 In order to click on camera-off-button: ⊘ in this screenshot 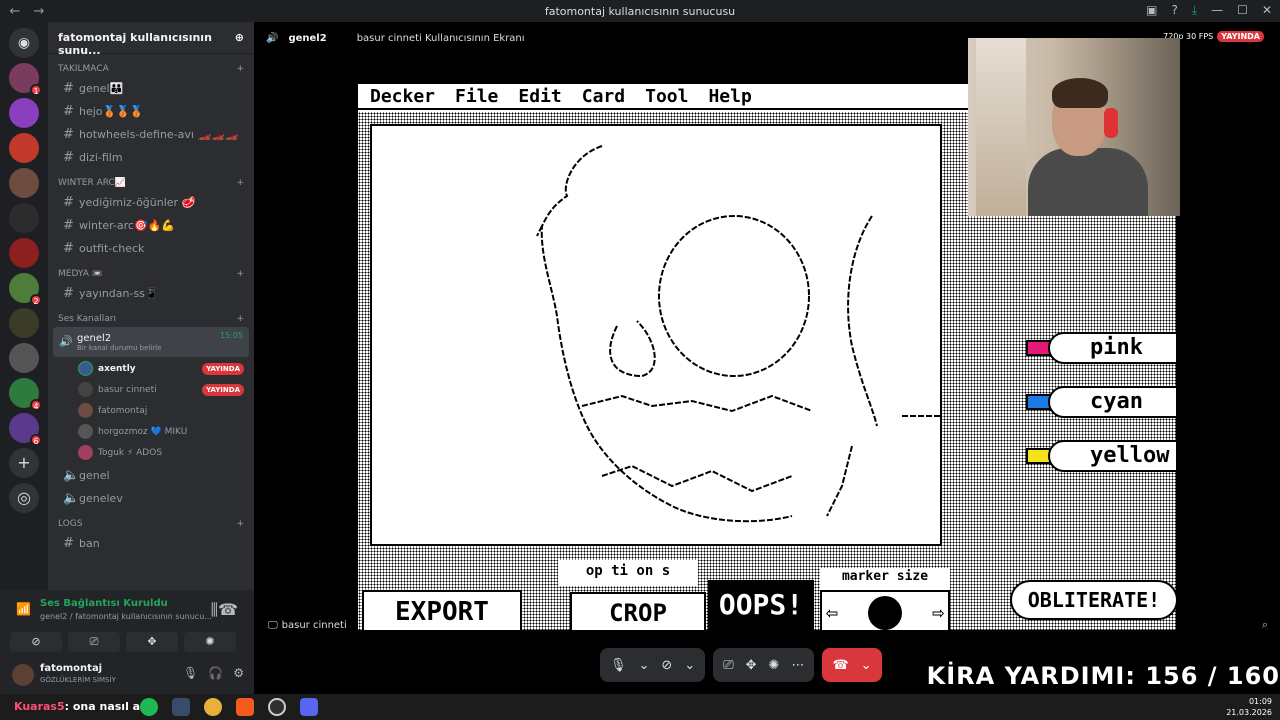, I will do `click(36, 642)`.